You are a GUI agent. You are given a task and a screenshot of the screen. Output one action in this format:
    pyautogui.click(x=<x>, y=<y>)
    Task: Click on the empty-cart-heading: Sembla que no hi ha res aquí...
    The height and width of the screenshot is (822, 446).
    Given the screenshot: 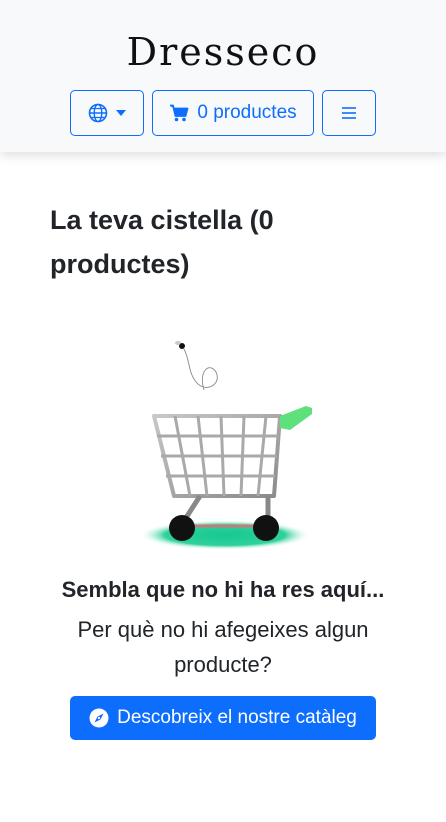 What is the action you would take?
    pyautogui.click(x=223, y=589)
    